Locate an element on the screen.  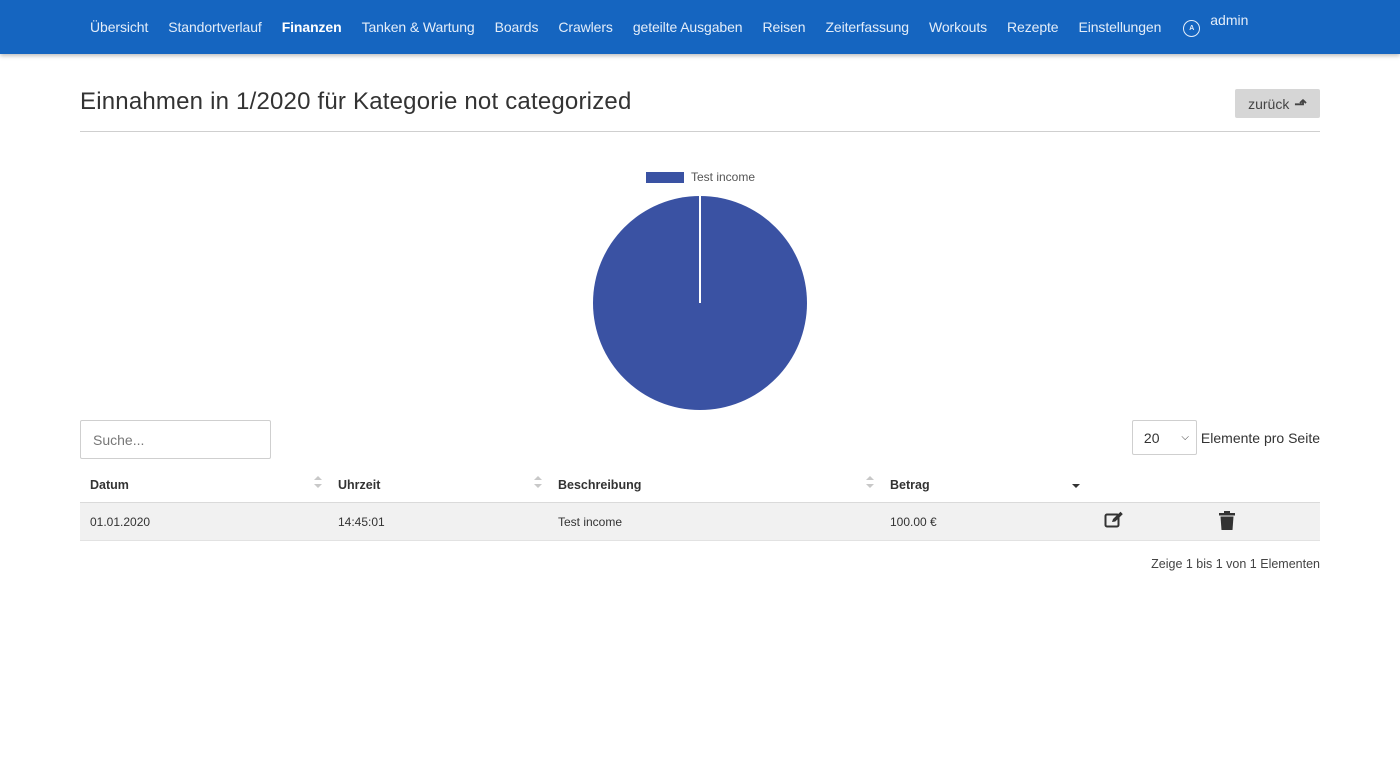
nav-item-reisen: Reisen is located at coordinates (783, 27).